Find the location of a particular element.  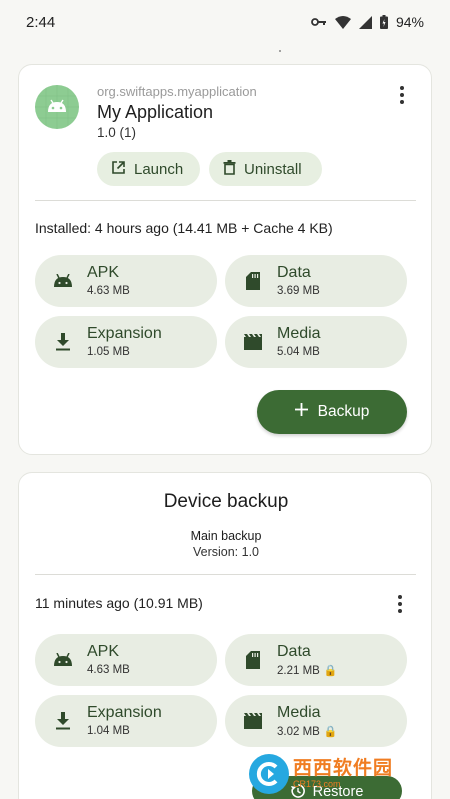

backup-button: Backup is located at coordinates (332, 412).